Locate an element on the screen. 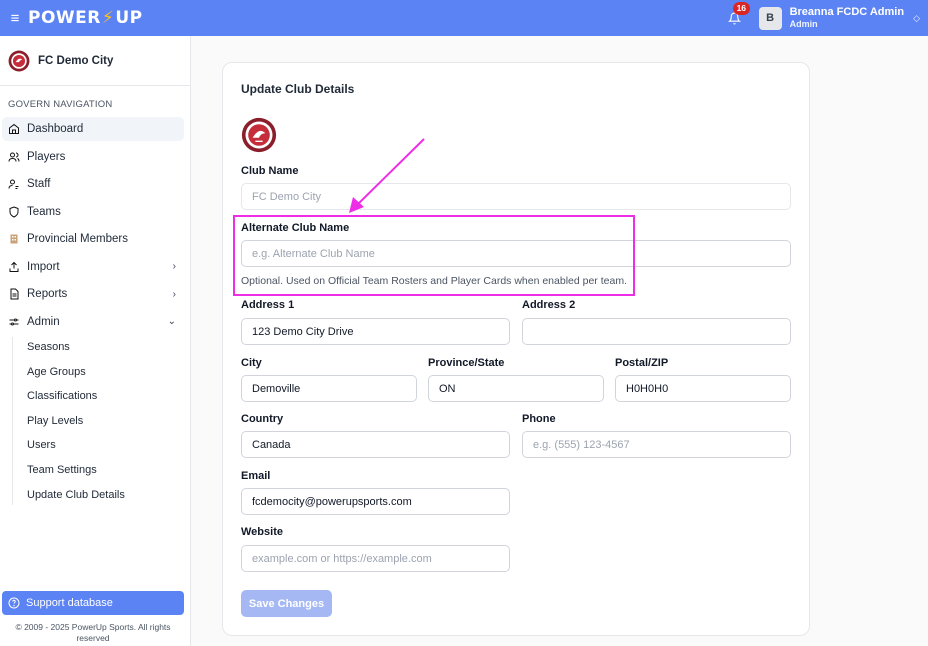  support-label: Support database is located at coordinates (69, 603).